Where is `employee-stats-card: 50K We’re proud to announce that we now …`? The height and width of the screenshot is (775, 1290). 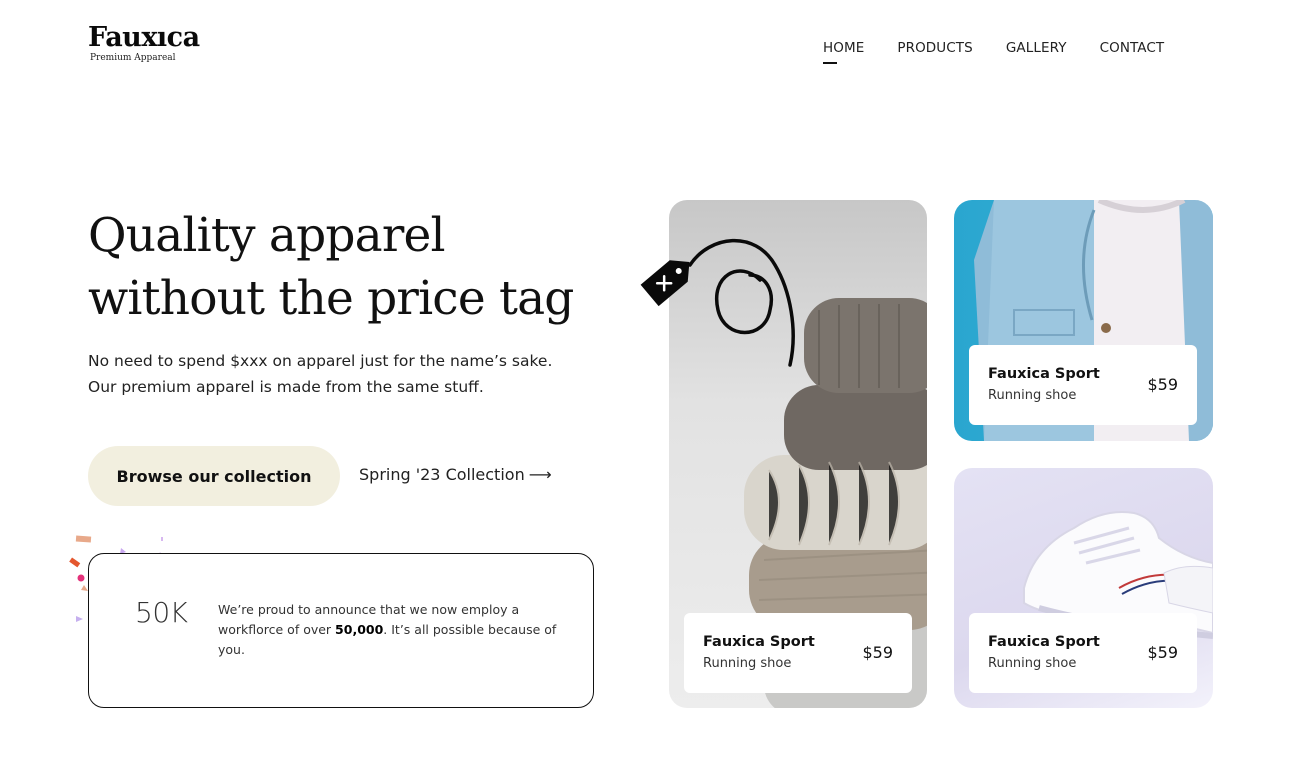 employee-stats-card: 50K We’re proud to announce that we now … is located at coordinates (341, 630).